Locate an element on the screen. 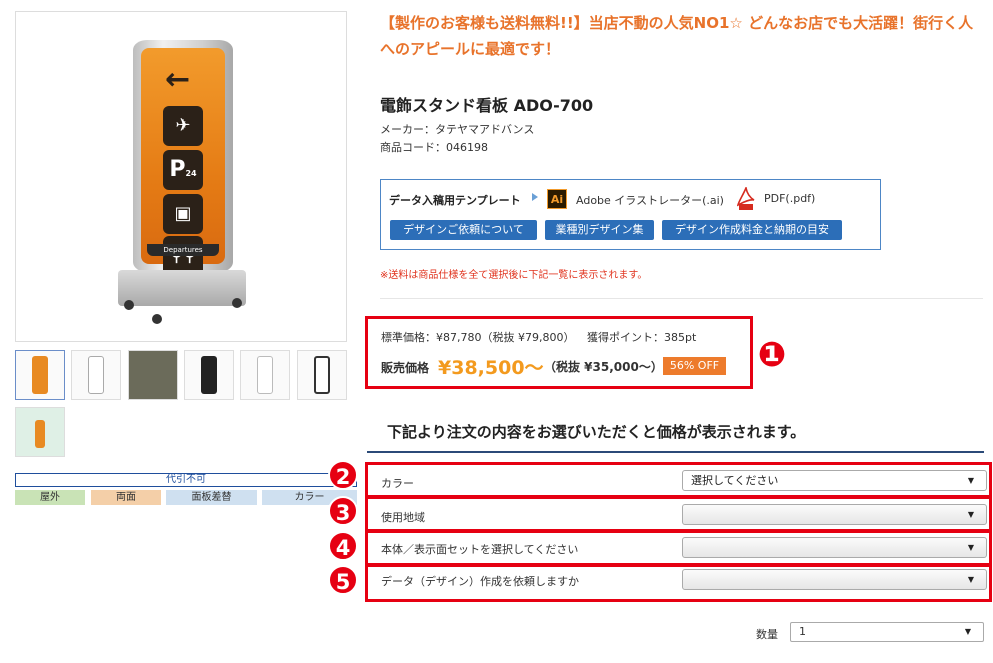 This screenshot has height=663, width=993. region-select: ▼ is located at coordinates (834, 514).